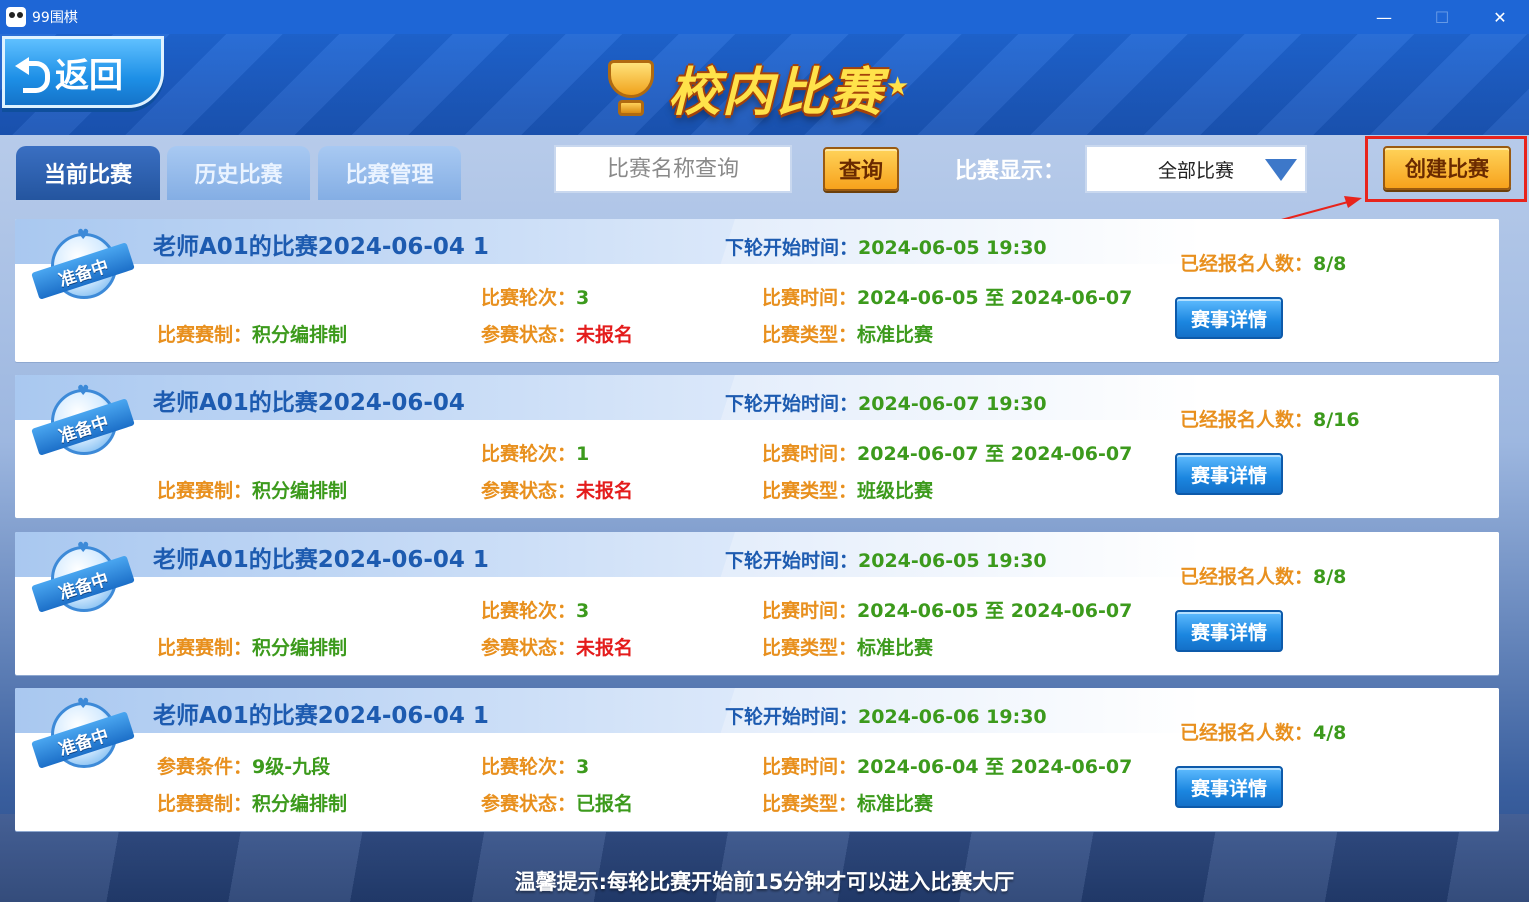 The height and width of the screenshot is (902, 1529). I want to click on app-logo-icon, so click(16, 17).